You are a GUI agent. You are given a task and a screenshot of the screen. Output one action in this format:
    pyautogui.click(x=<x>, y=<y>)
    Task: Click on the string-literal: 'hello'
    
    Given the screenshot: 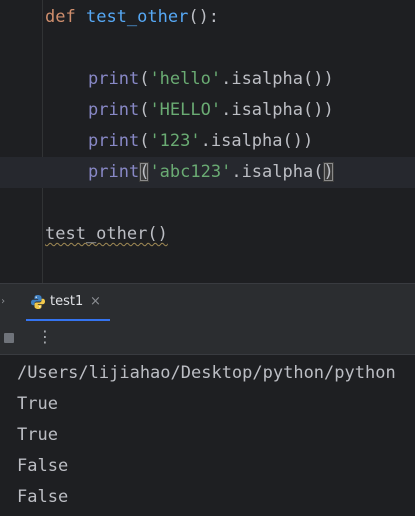 What is the action you would take?
    pyautogui.click(x=185, y=79)
    